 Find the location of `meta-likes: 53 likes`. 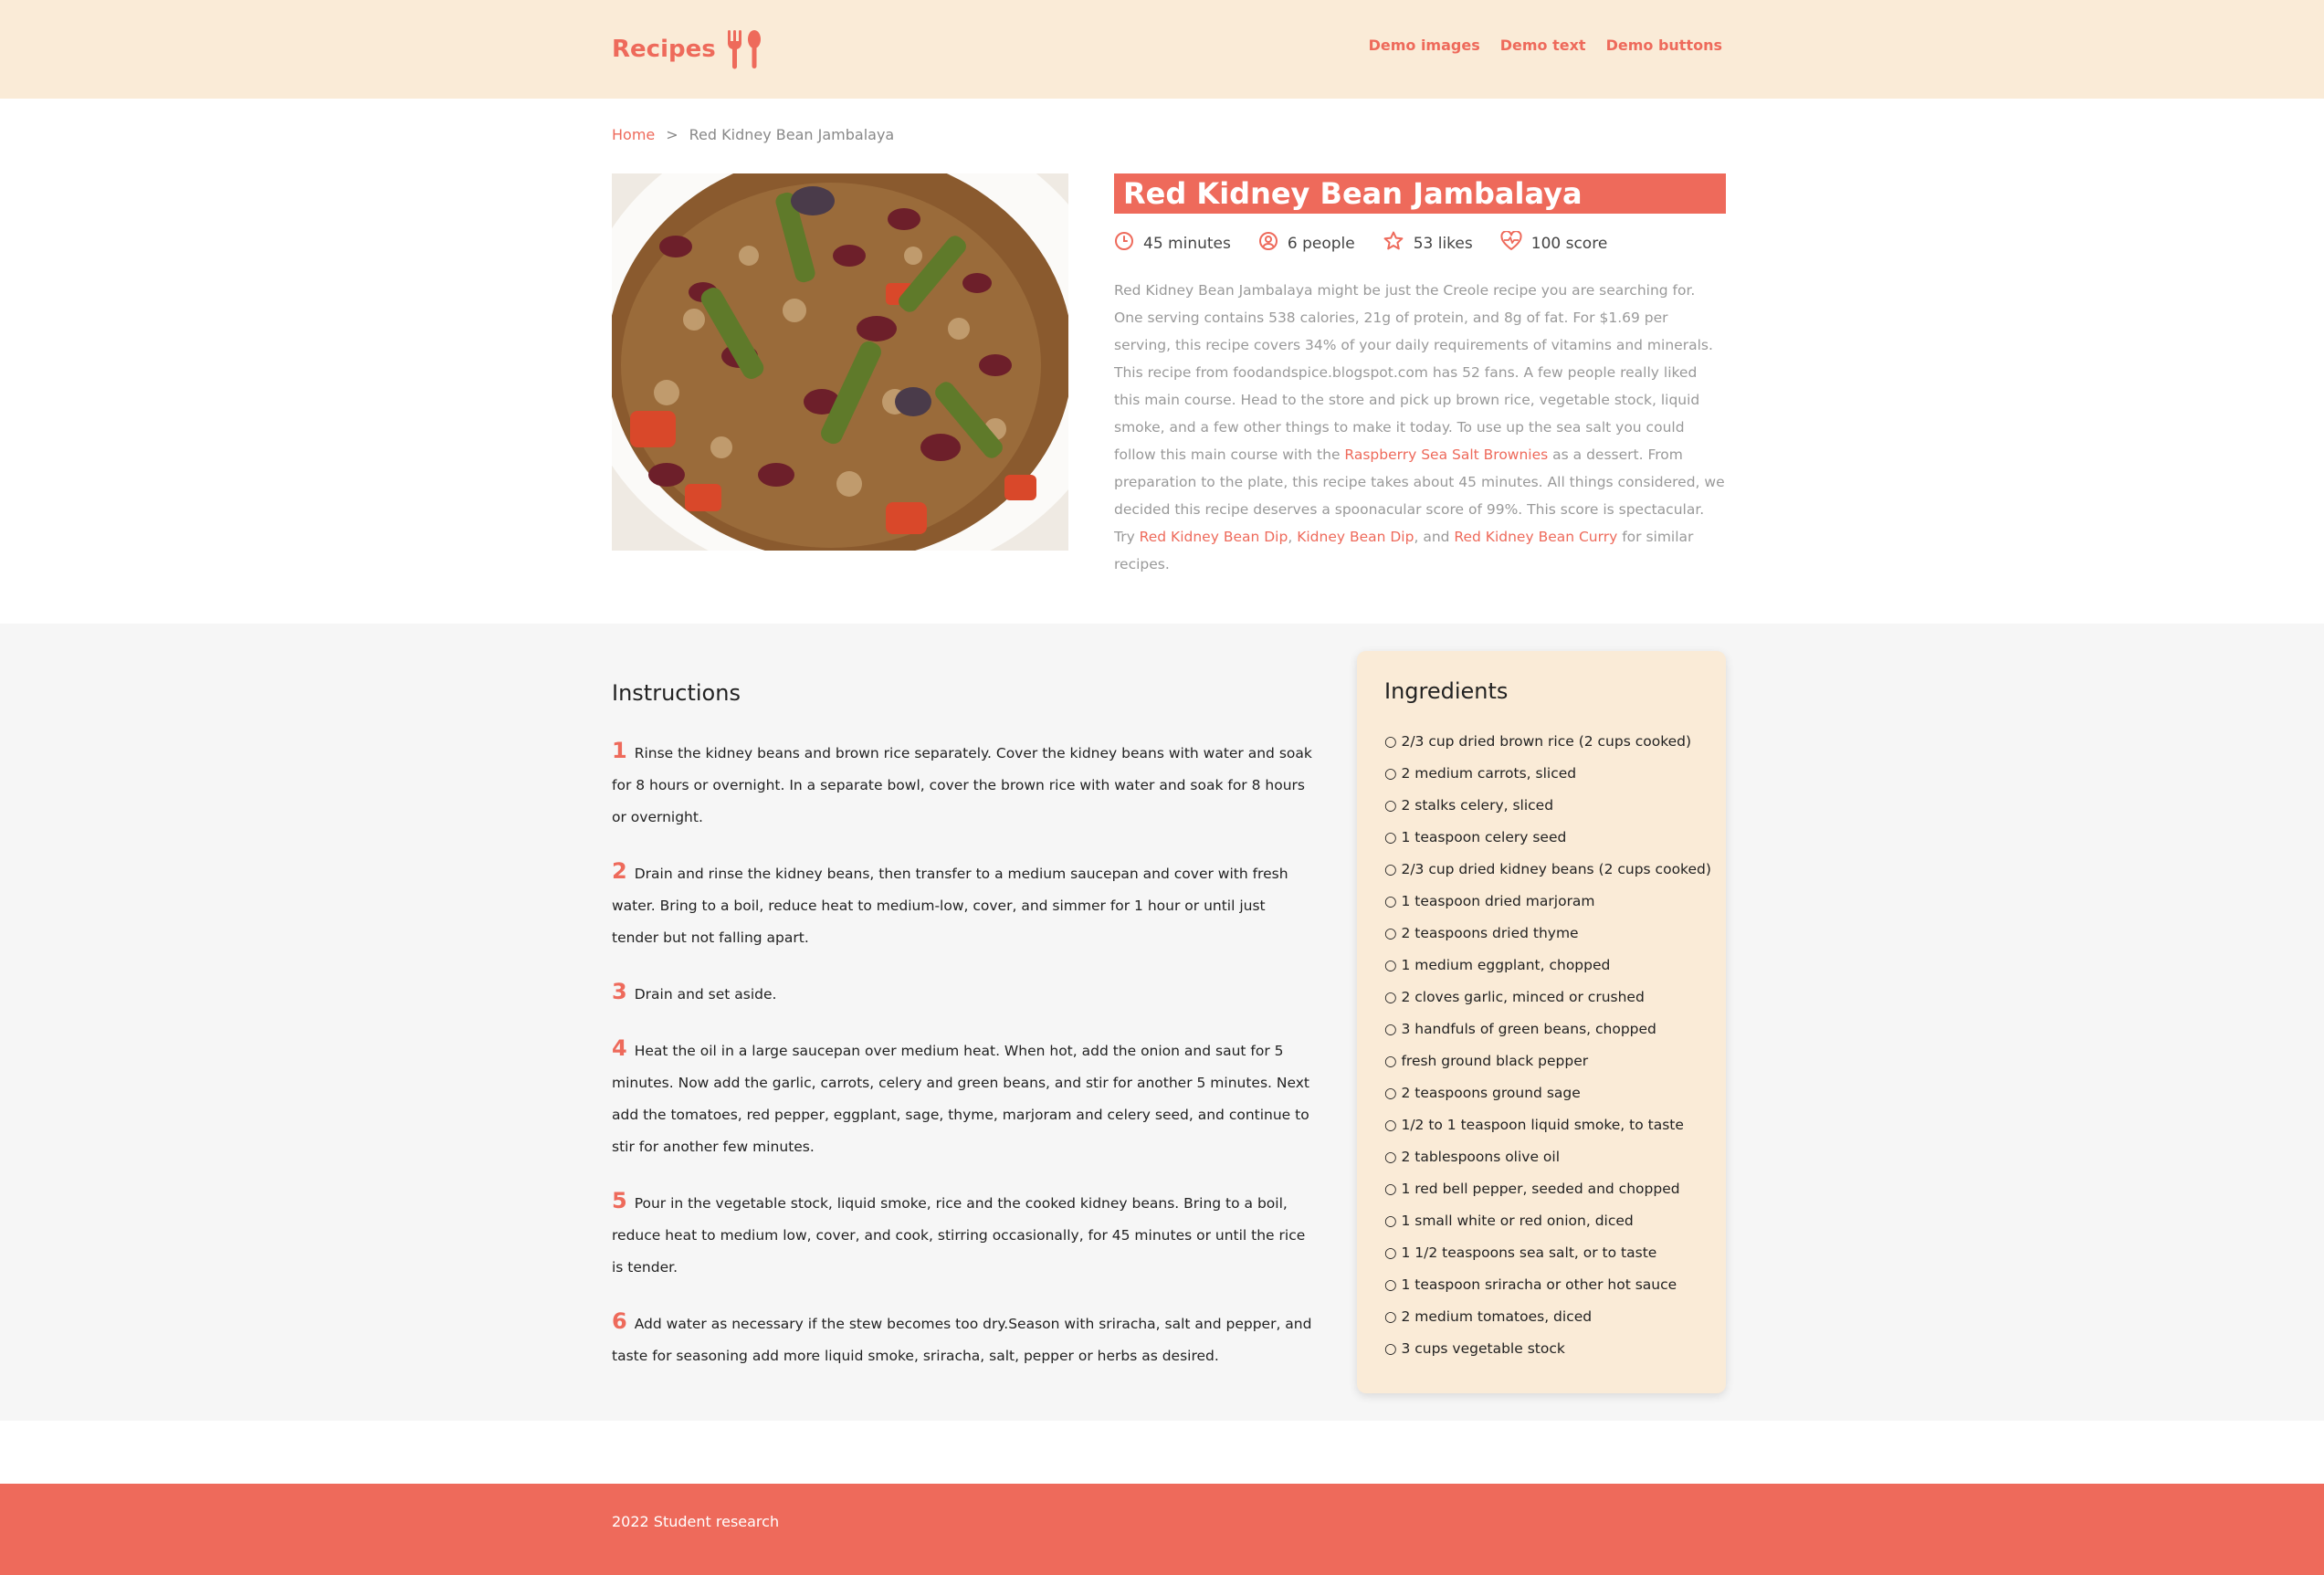

meta-likes: 53 likes is located at coordinates (1428, 243).